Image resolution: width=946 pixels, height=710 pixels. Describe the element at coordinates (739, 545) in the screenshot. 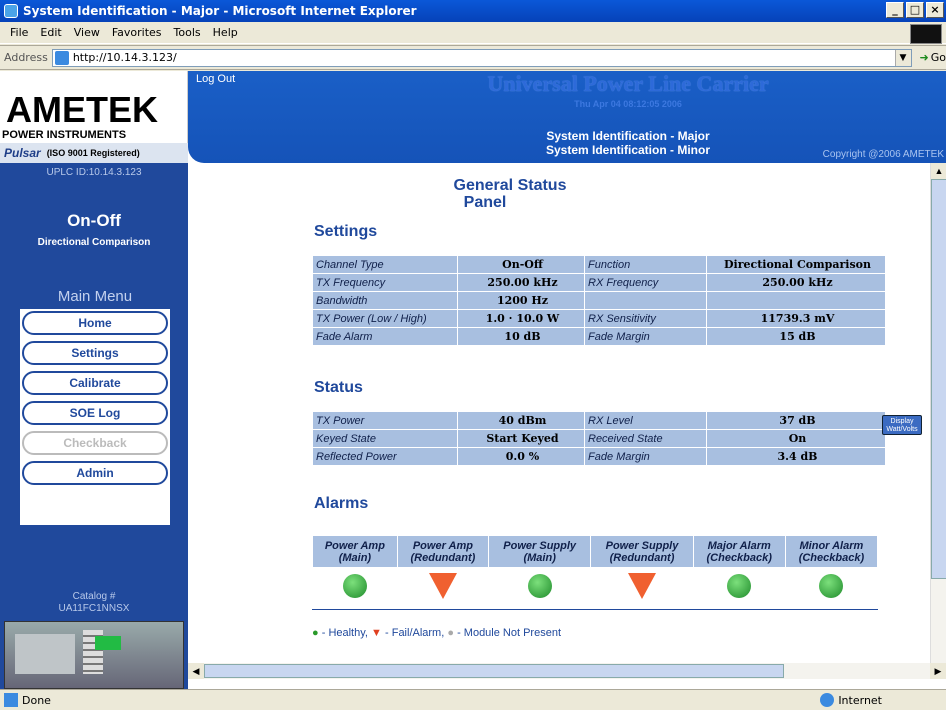

I see `alarm-name: Major Alarm` at that location.